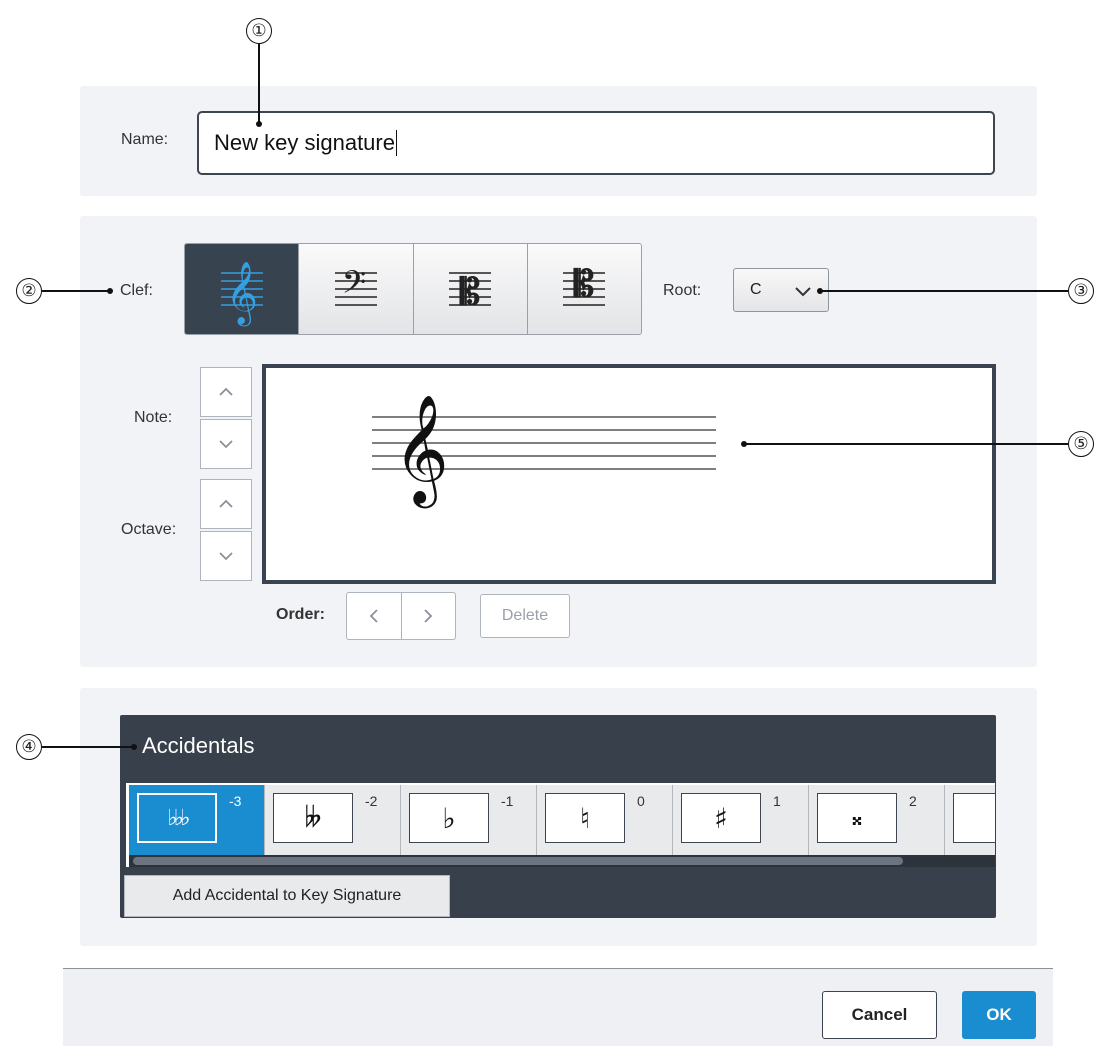  Describe the element at coordinates (300, 614) in the screenshot. I see `order-label: Order:` at that location.